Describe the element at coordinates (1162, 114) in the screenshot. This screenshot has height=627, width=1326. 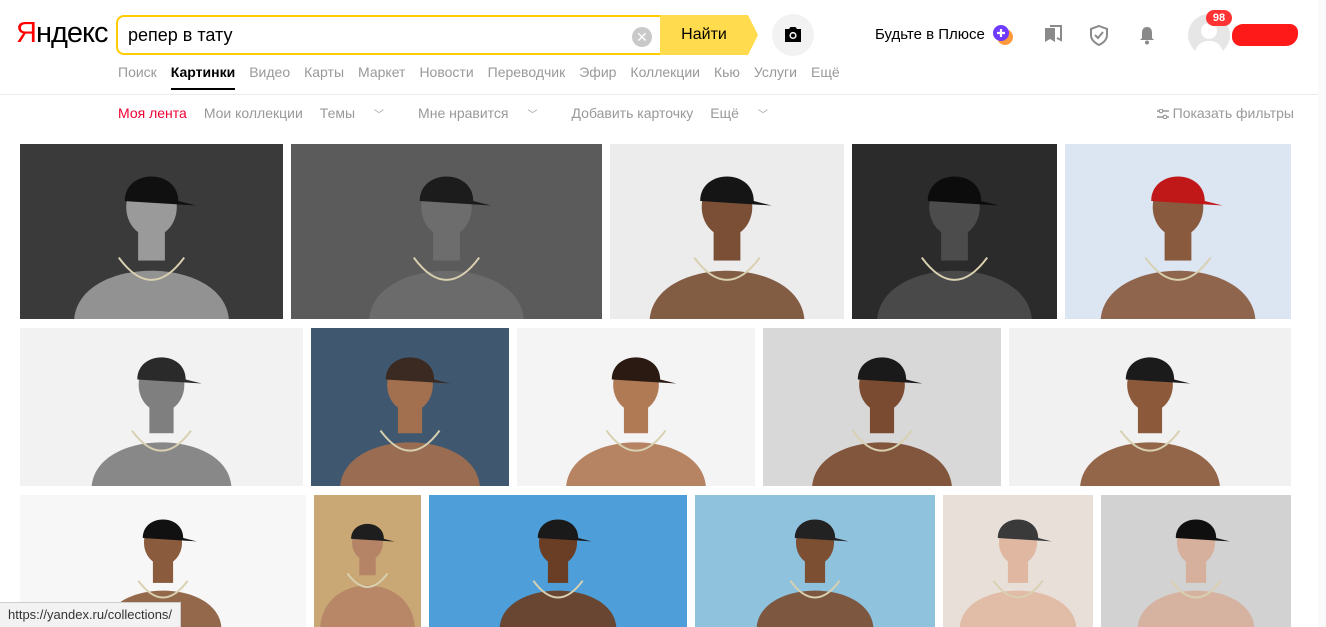
I see `filters-icon` at that location.